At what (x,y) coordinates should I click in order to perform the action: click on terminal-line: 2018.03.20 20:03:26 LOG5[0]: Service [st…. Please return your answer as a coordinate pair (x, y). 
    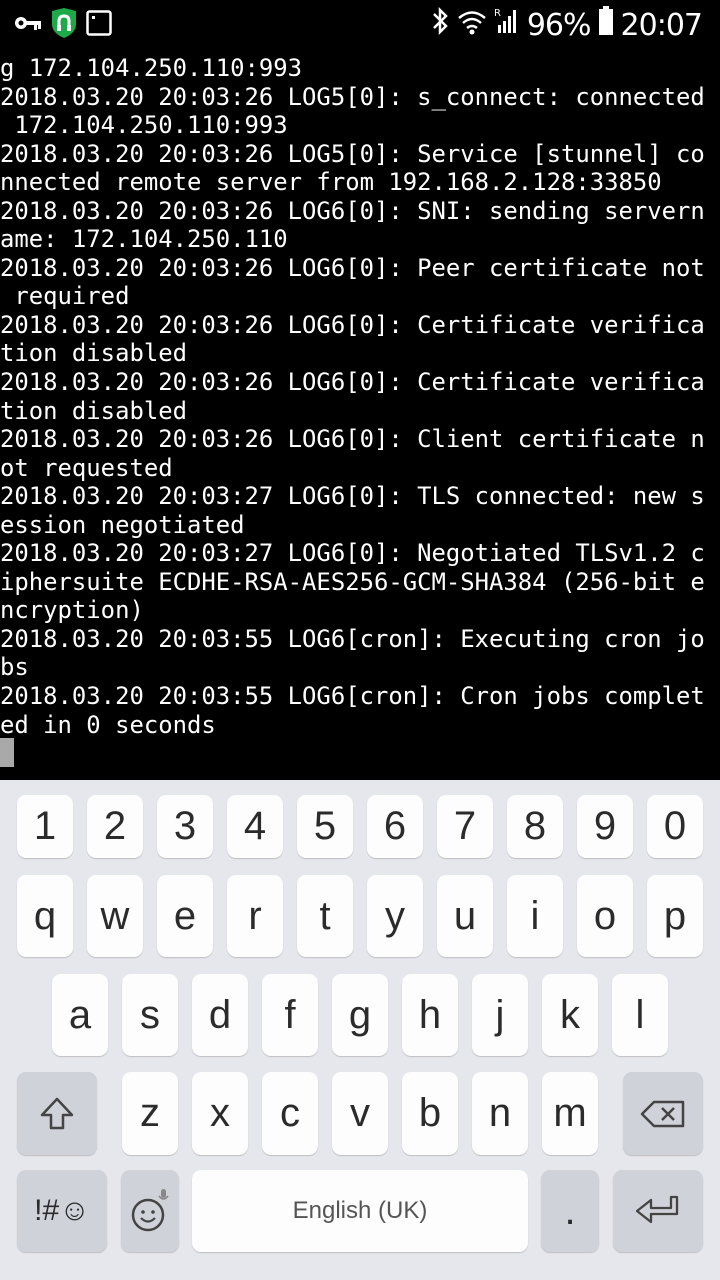
    Looking at the image, I should click on (352, 153).